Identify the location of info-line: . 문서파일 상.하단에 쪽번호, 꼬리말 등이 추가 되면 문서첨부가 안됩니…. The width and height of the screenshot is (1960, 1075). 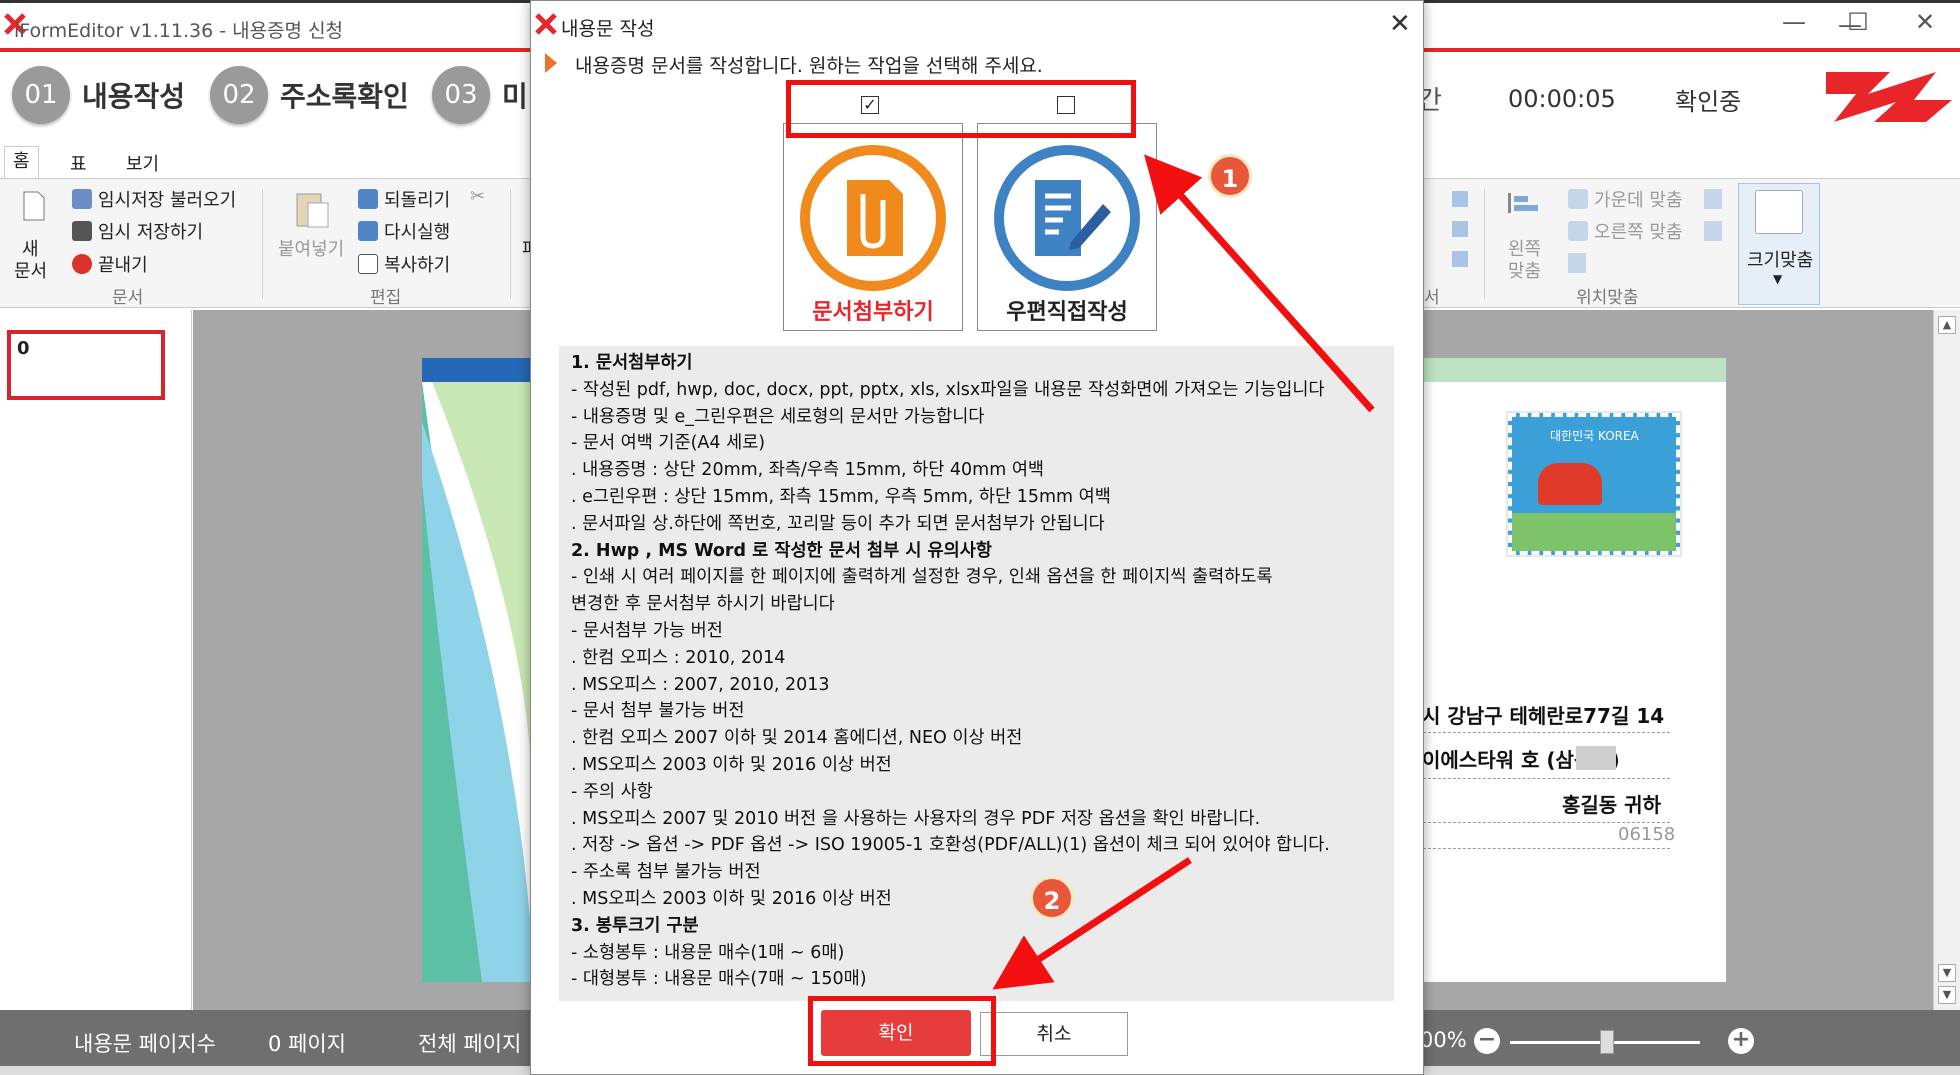
(838, 523).